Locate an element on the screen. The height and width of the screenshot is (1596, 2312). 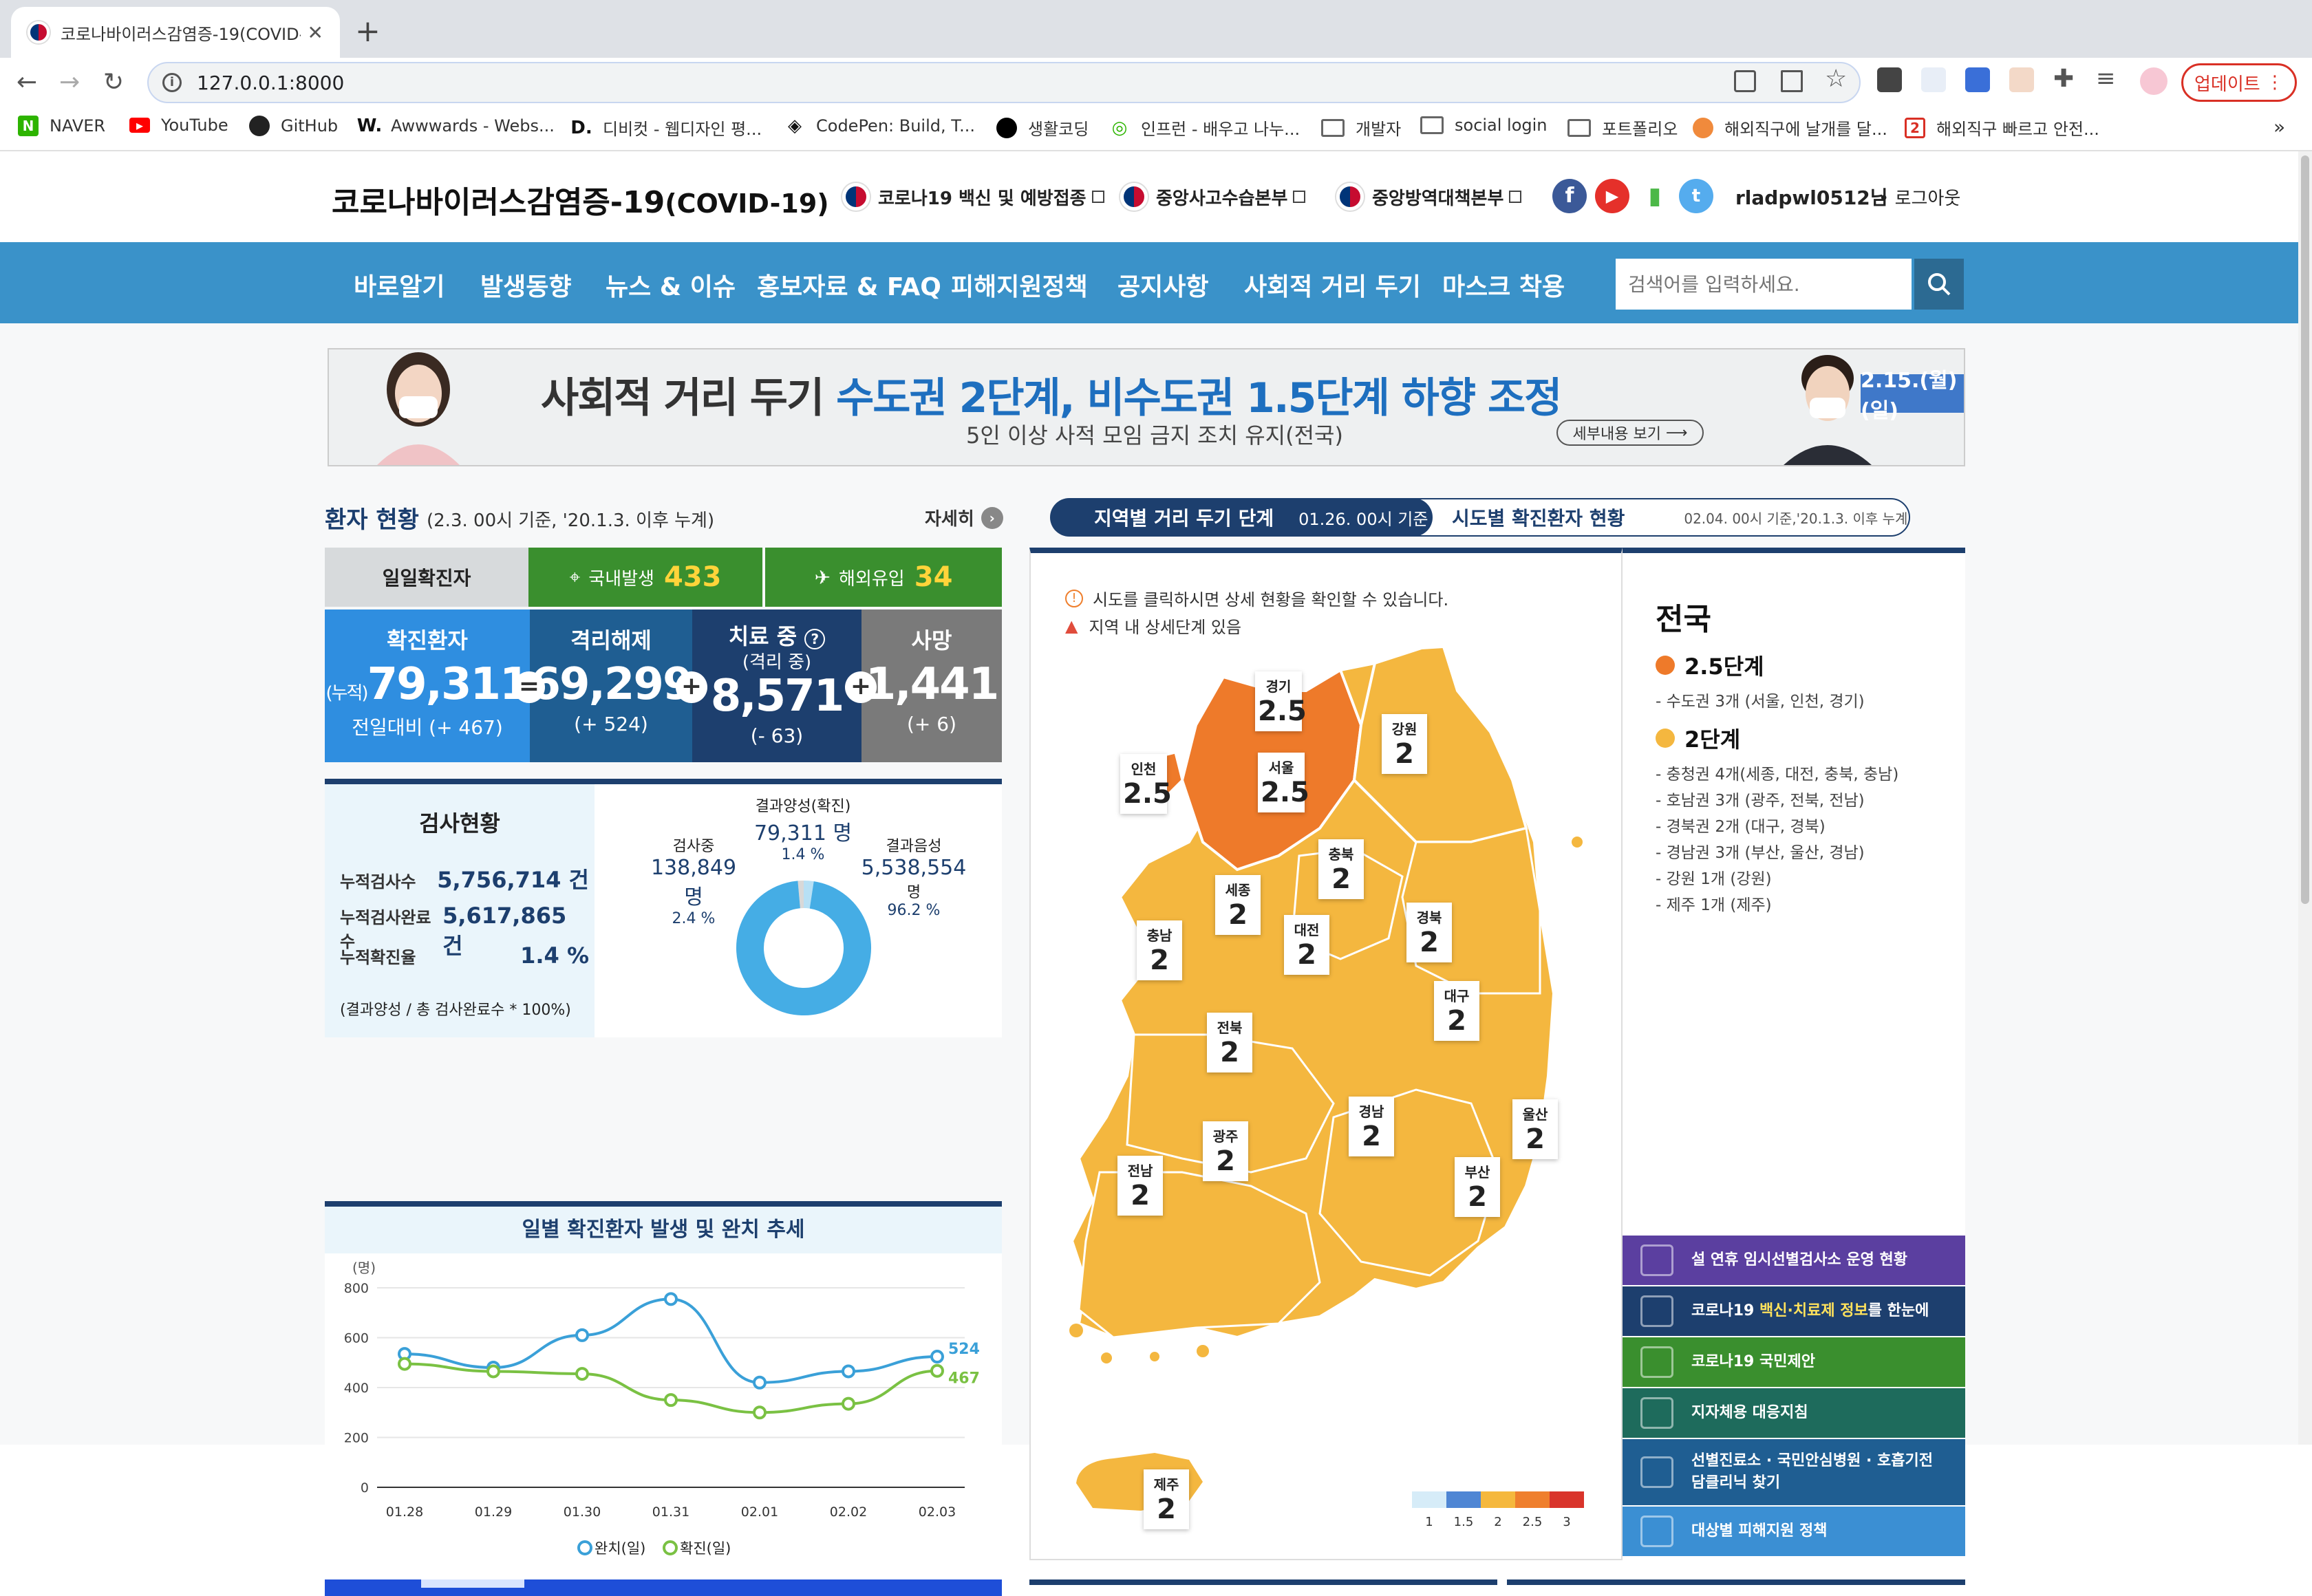
nav-item-distancing: 사회적 거리 두기 is located at coordinates (1332, 285).